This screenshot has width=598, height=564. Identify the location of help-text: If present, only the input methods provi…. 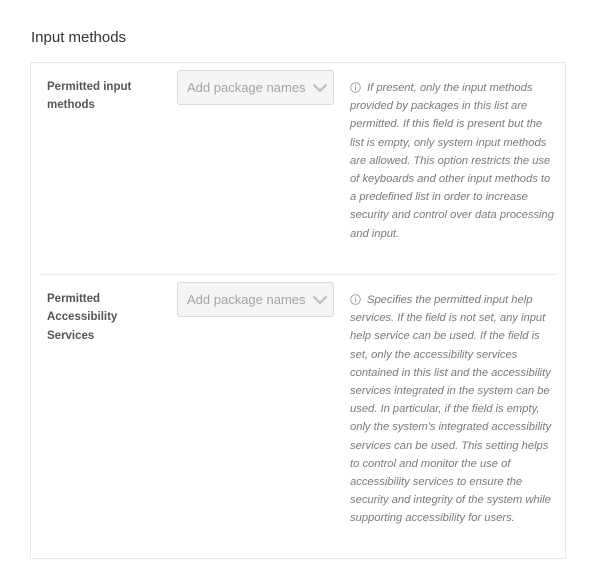
(452, 161).